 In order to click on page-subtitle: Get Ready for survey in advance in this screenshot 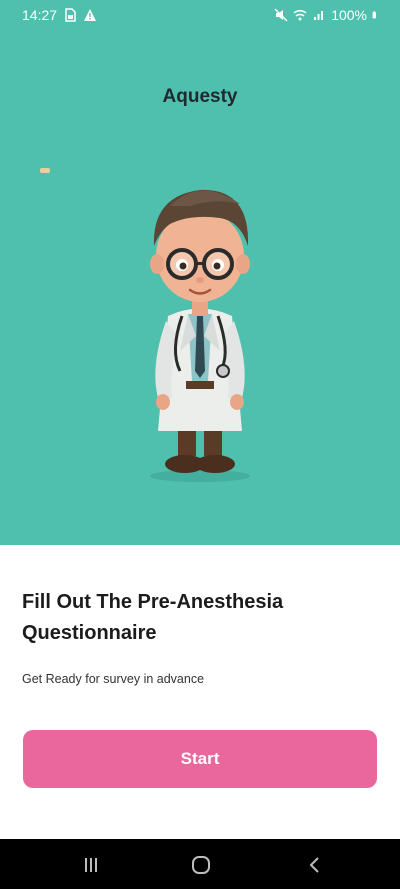, I will do `click(113, 679)`.